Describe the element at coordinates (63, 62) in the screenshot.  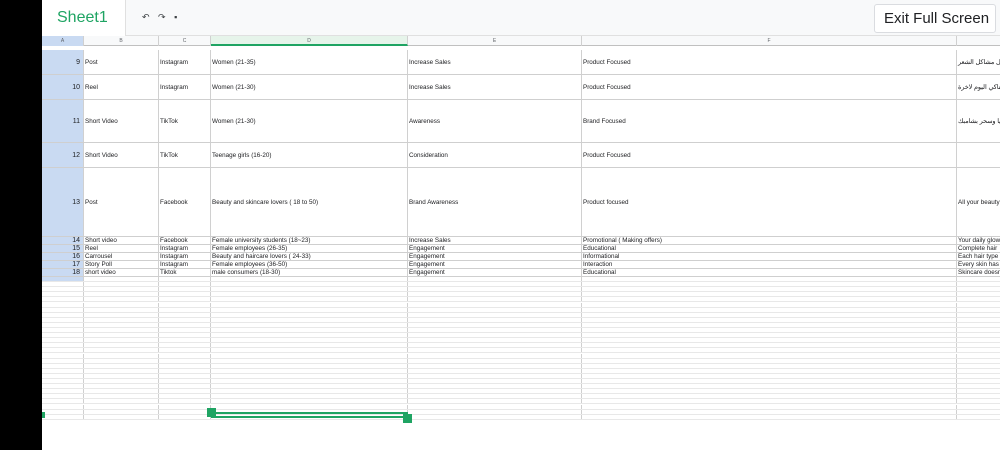
I see `cell-id: 9` at that location.